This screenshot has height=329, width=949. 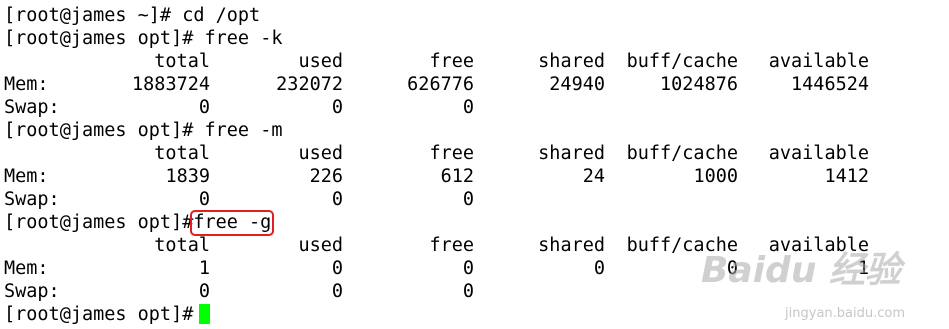 What do you see at coordinates (204, 268) in the screenshot?
I see `mem-total: 1` at bounding box center [204, 268].